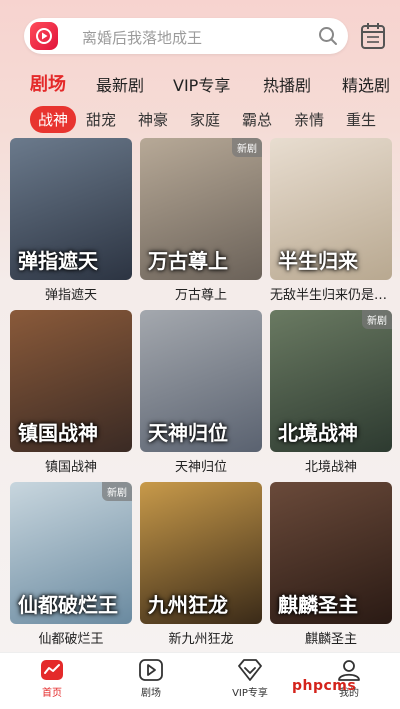 This screenshot has height=709, width=400. Describe the element at coordinates (318, 605) in the screenshot. I see `poster-title: 麒麟圣主` at that location.